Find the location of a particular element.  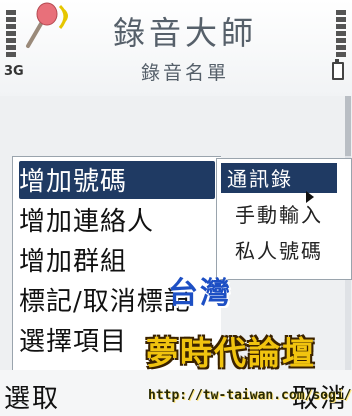

menu-item-add-number: 增加號碼 is located at coordinates (117, 180).